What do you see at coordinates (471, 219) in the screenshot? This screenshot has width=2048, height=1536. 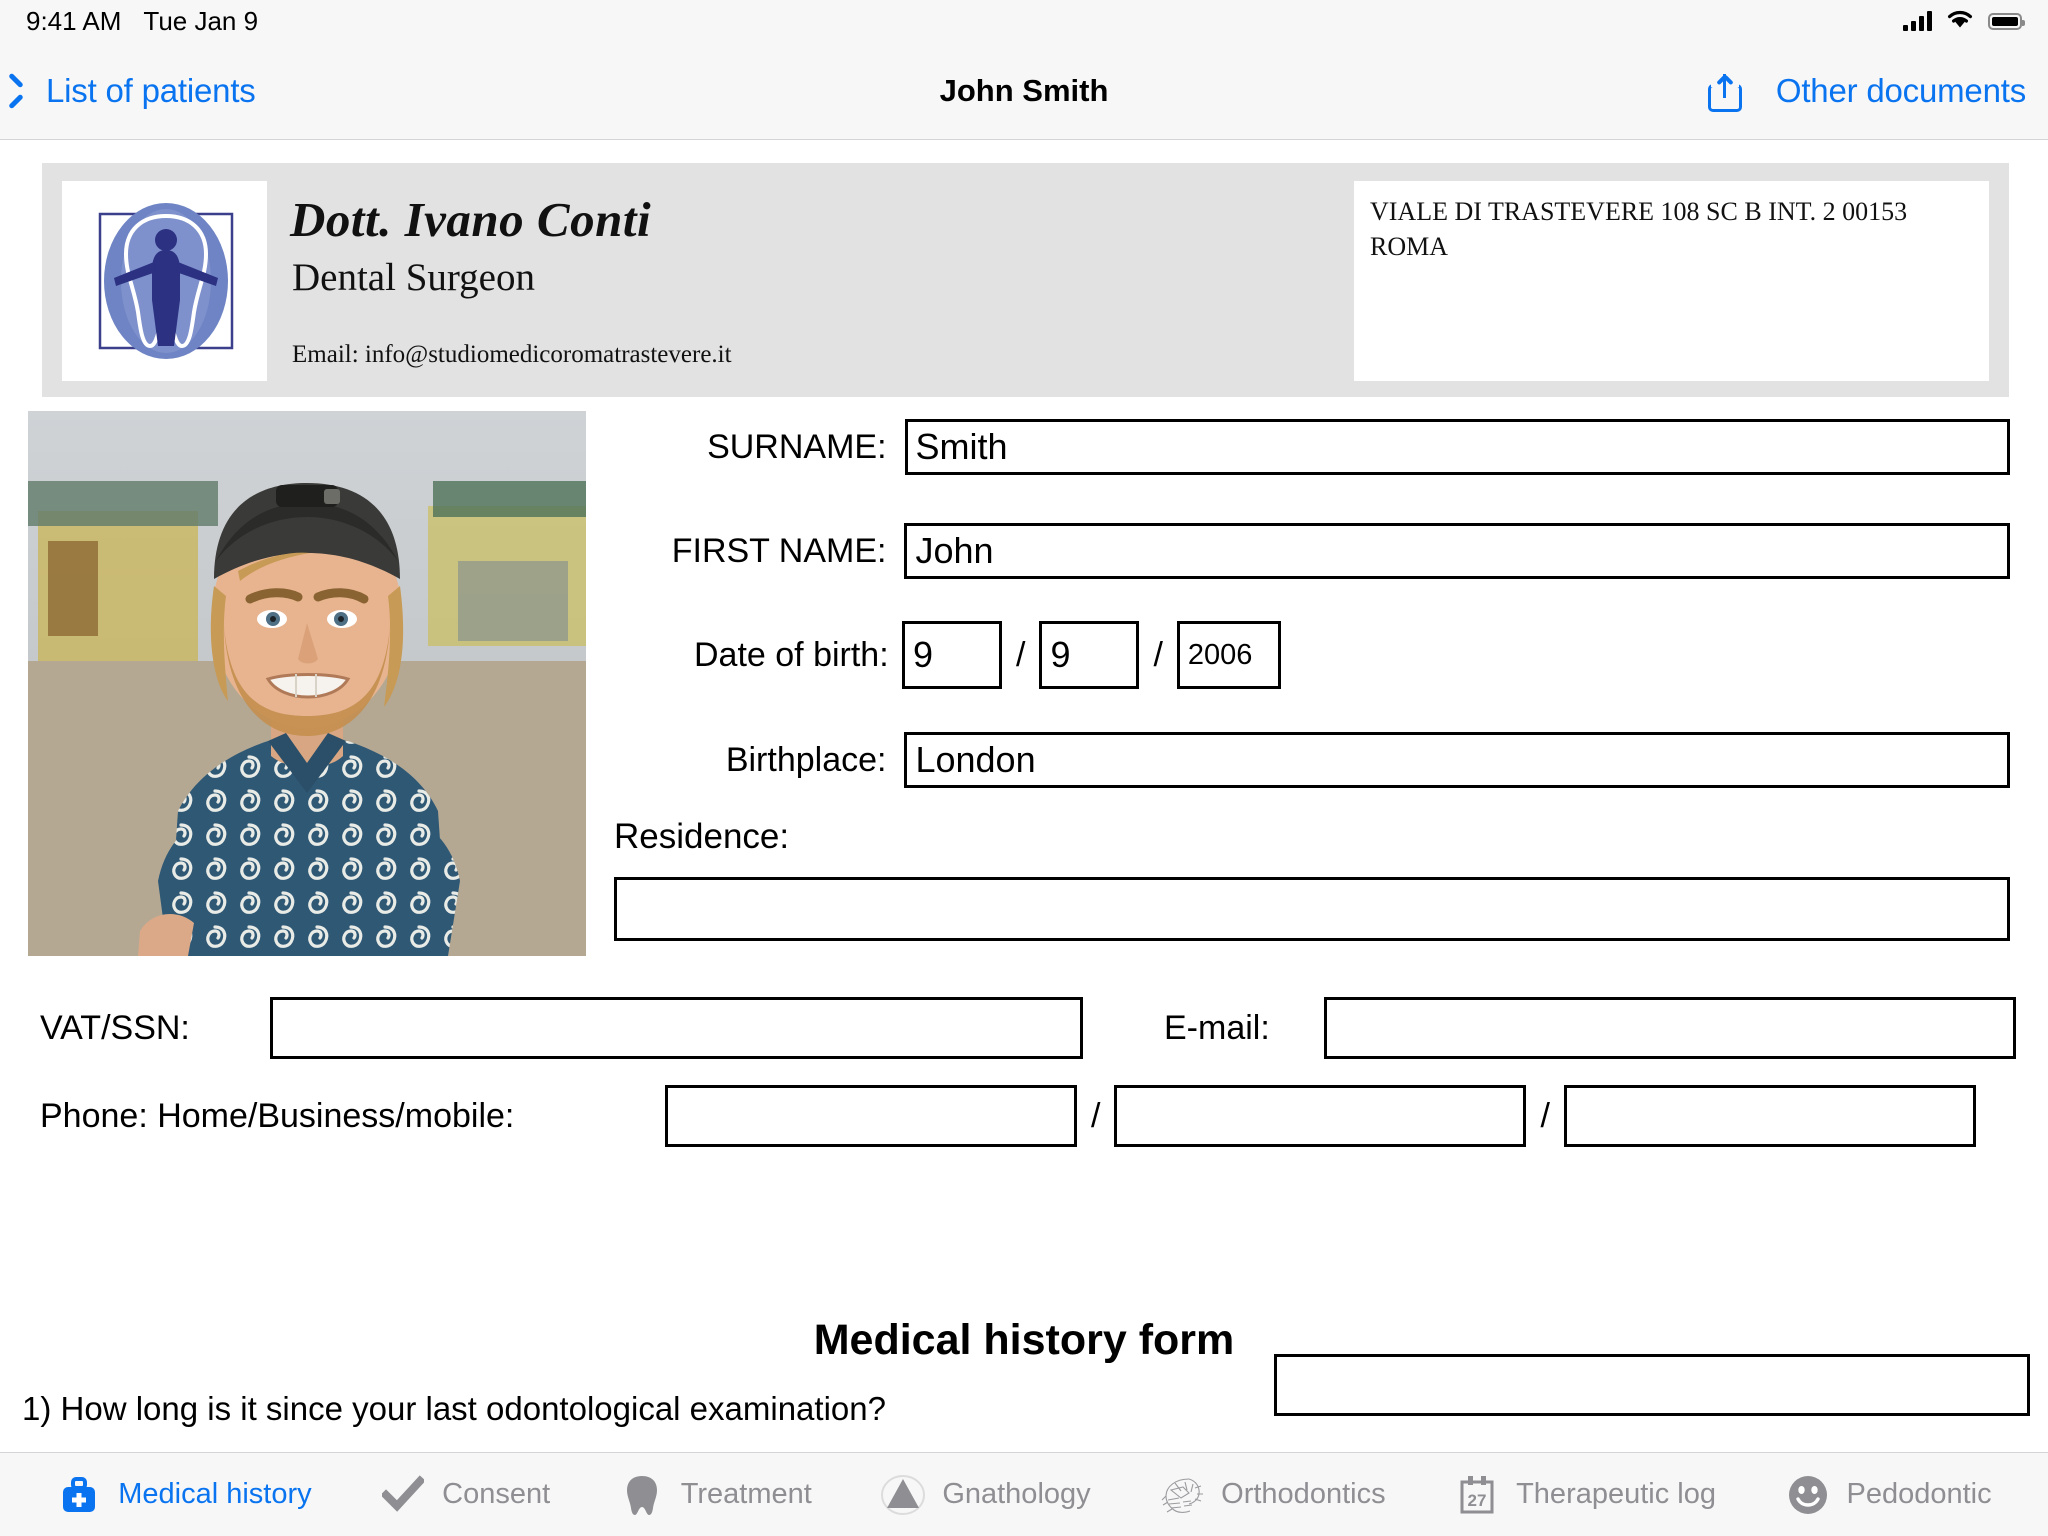 I see `doctor-name: Dott. Ivano Conti` at bounding box center [471, 219].